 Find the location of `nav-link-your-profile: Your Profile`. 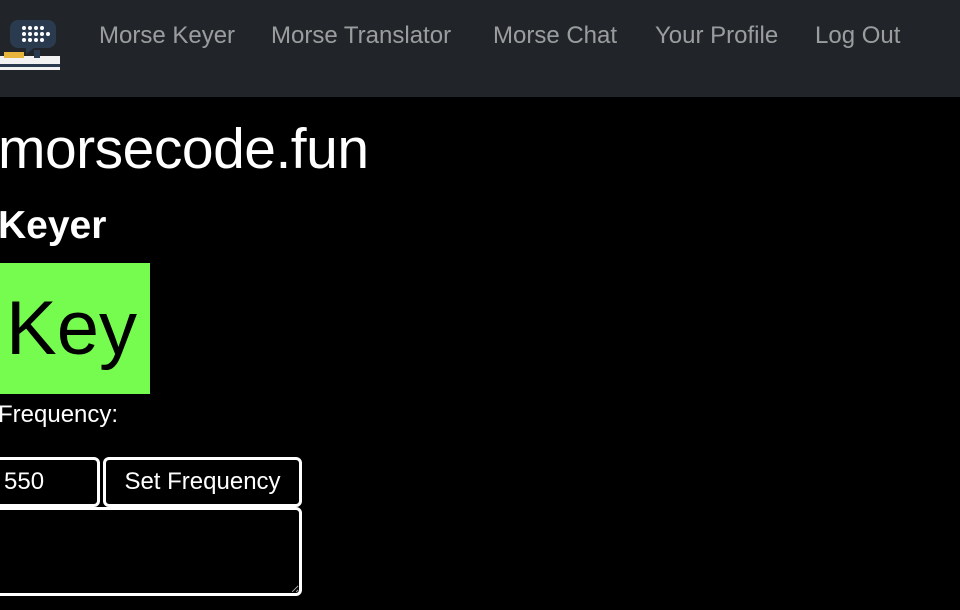

nav-link-your-profile: Your Profile is located at coordinates (716, 36).